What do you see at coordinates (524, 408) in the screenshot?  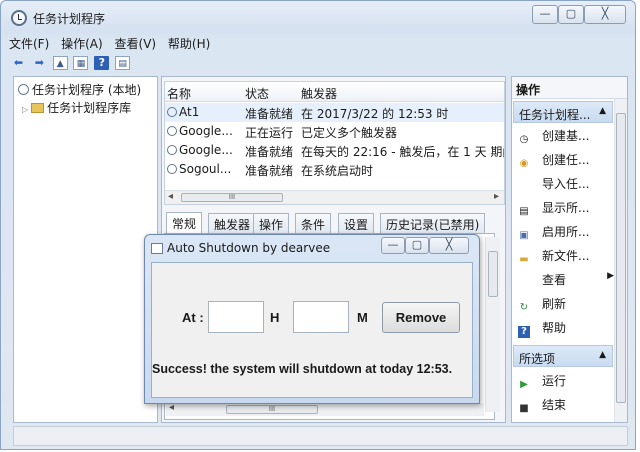 I see `stop-icon: ■` at bounding box center [524, 408].